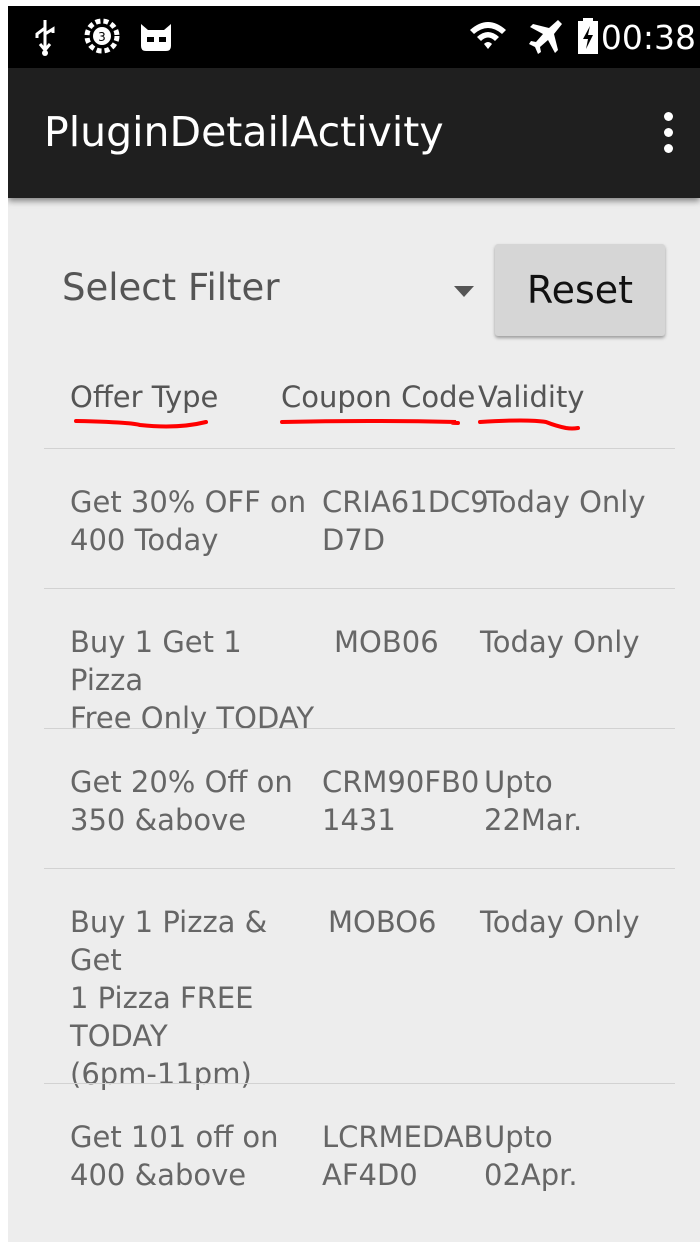 This screenshot has height=1244, width=700. Describe the element at coordinates (244, 132) in the screenshot. I see `screen-title: PluginDetailActivity` at that location.